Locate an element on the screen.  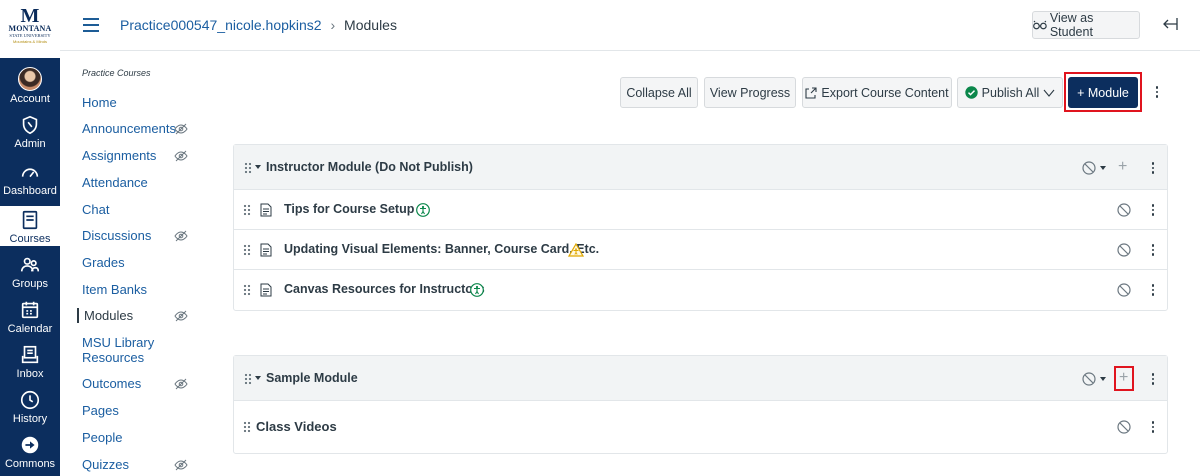
module-item-title: Class Videos is located at coordinates (296, 426).